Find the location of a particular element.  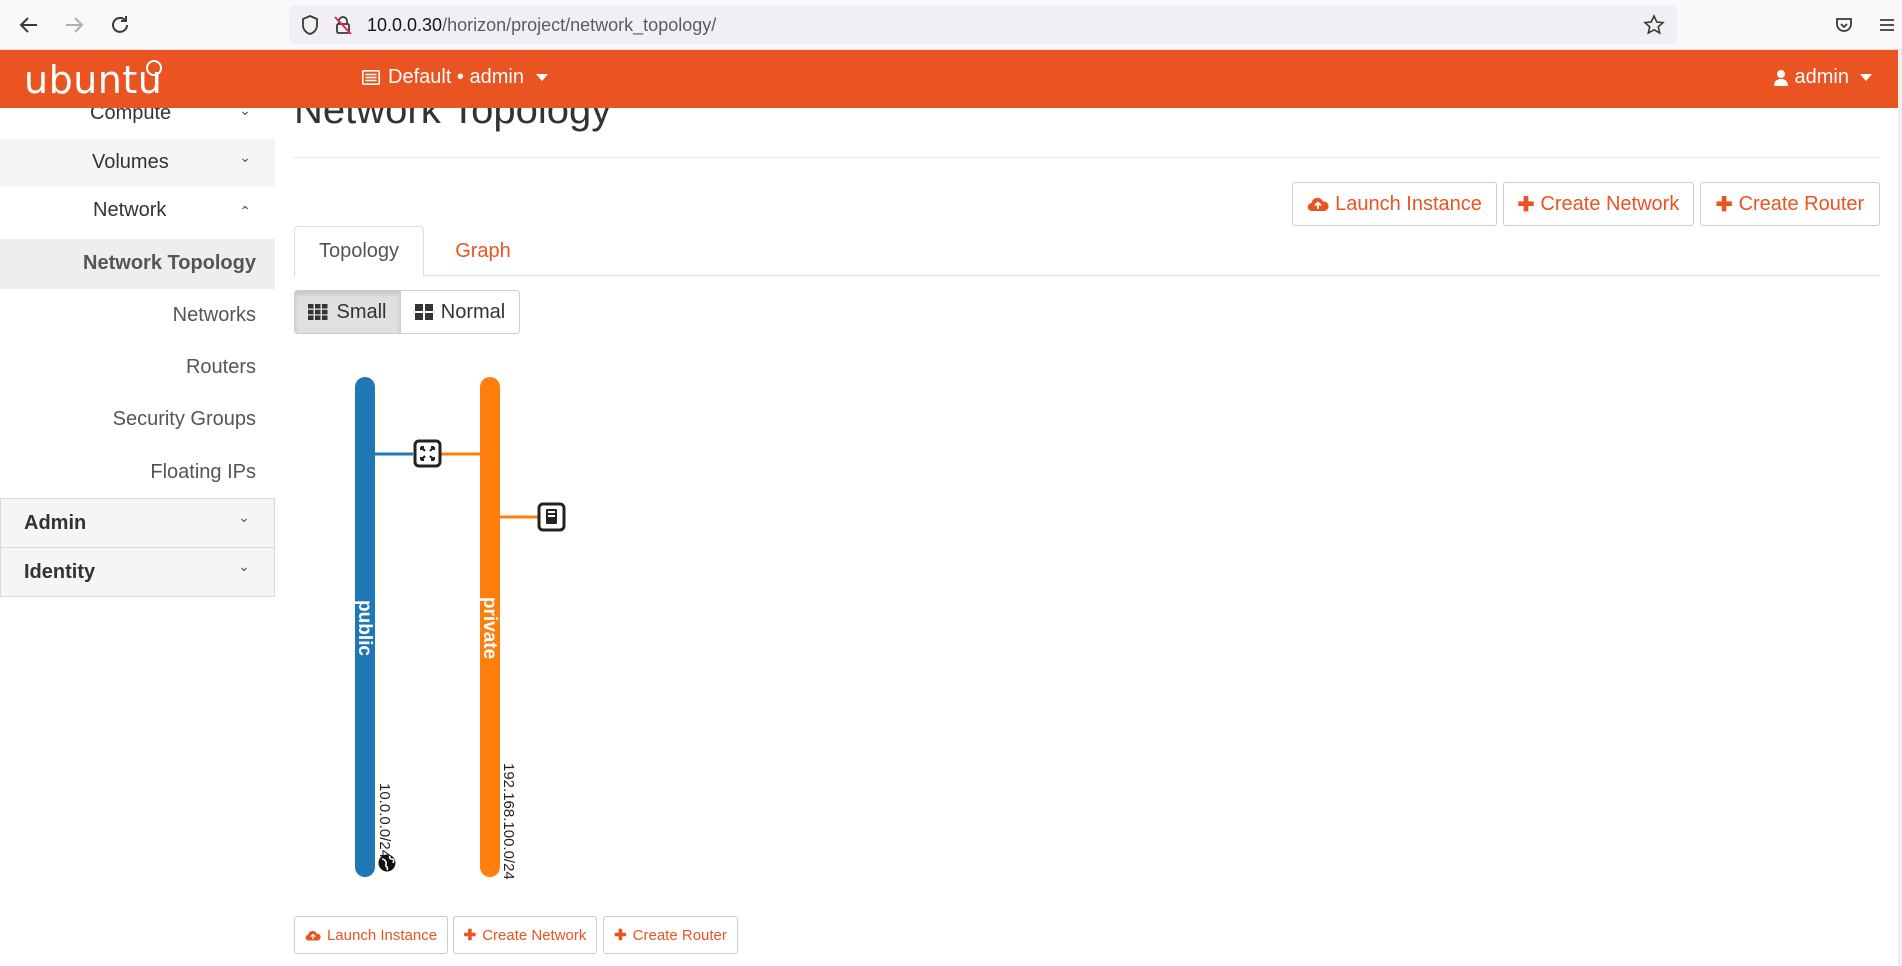

create-router-button-bottom: ✚ Create Router is located at coordinates (670, 935).